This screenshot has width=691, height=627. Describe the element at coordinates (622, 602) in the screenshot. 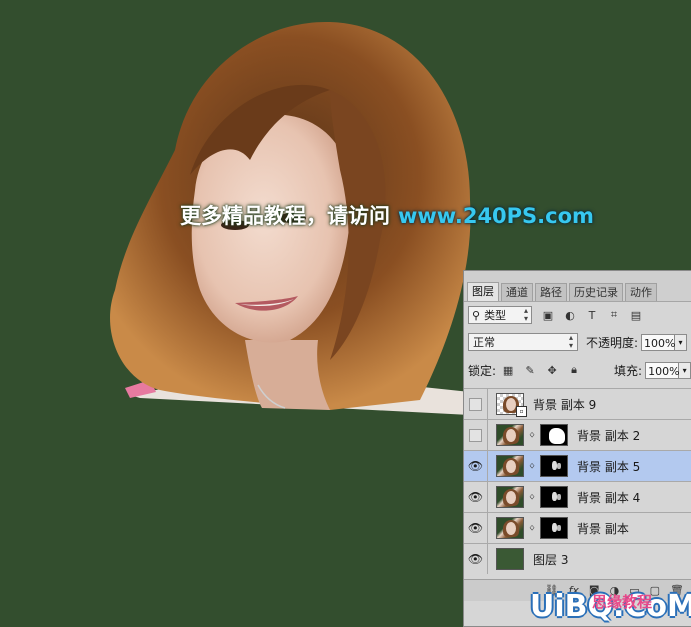

I see `site-logo-cn: 思缘教程` at that location.